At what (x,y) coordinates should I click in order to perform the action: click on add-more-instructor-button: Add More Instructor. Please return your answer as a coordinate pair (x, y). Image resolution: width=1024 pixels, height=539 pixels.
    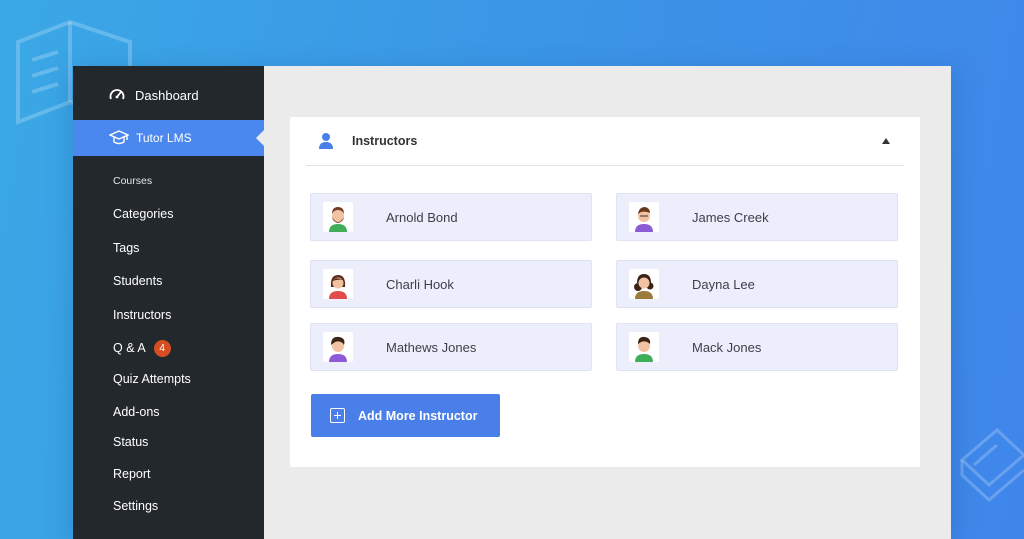
    Looking at the image, I should click on (405, 415).